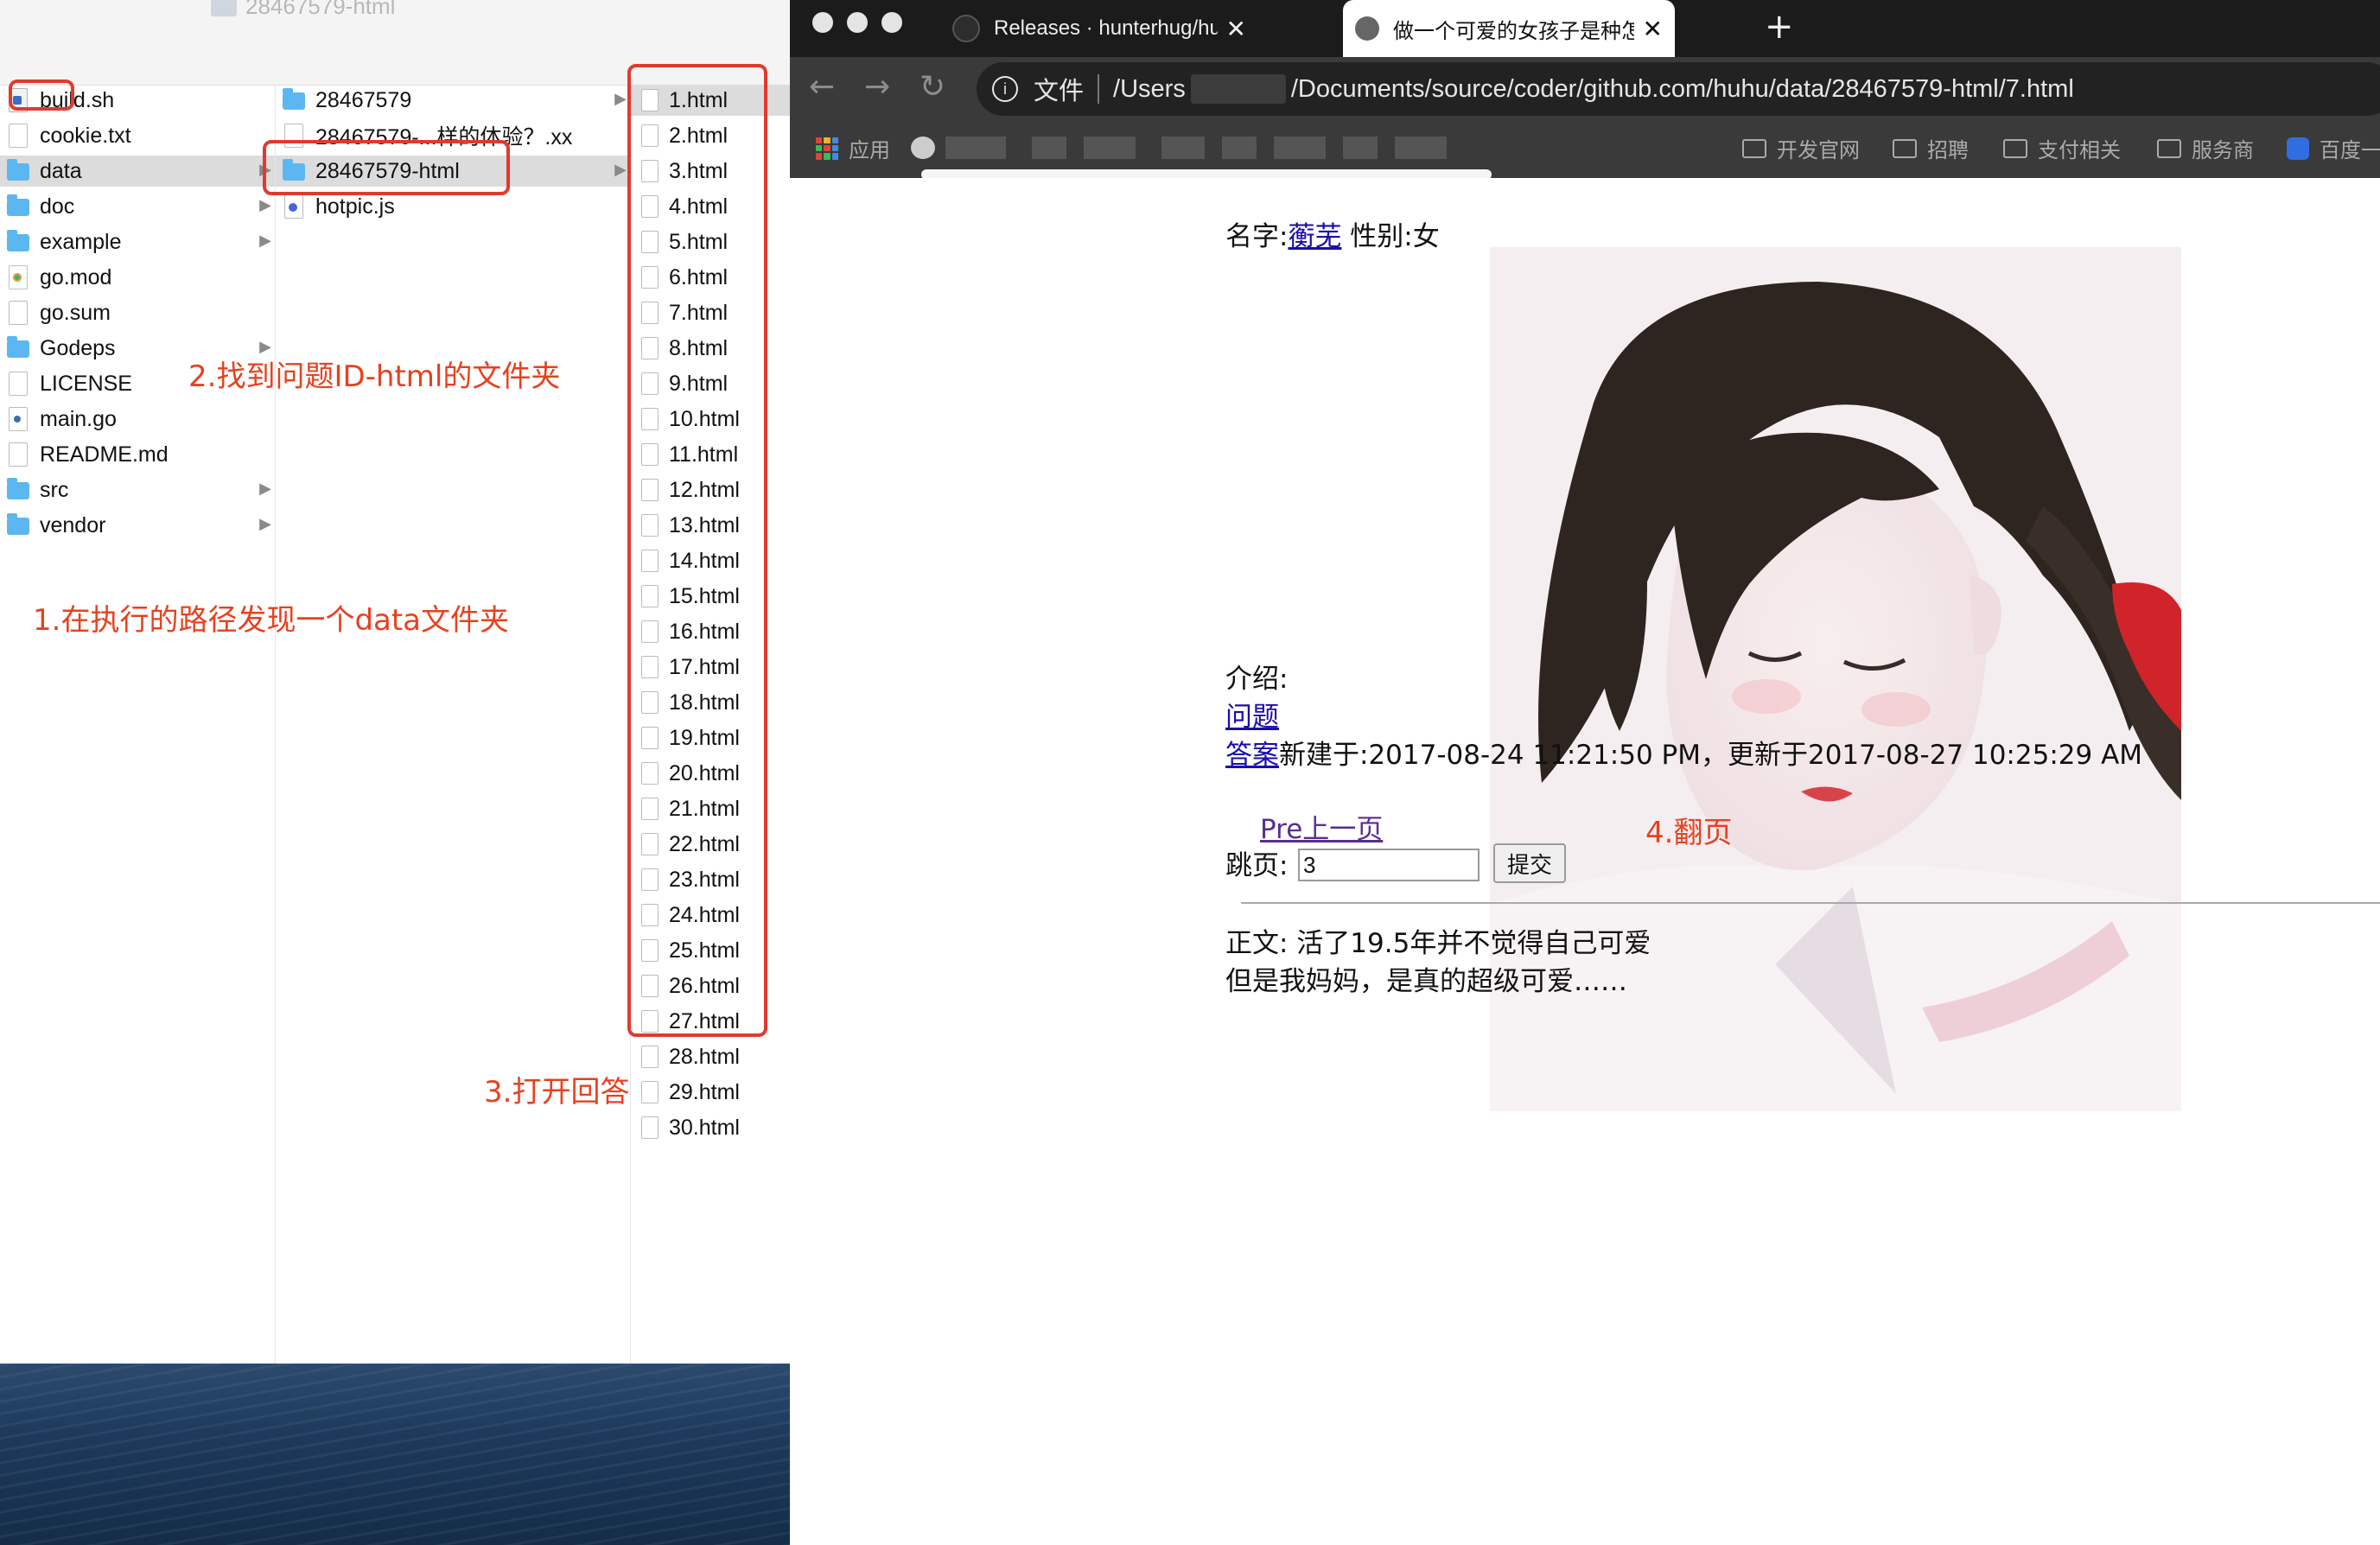 The width and height of the screenshot is (2380, 1545). What do you see at coordinates (355, 206) in the screenshot?
I see `finder-item-label: hotpic.js` at bounding box center [355, 206].